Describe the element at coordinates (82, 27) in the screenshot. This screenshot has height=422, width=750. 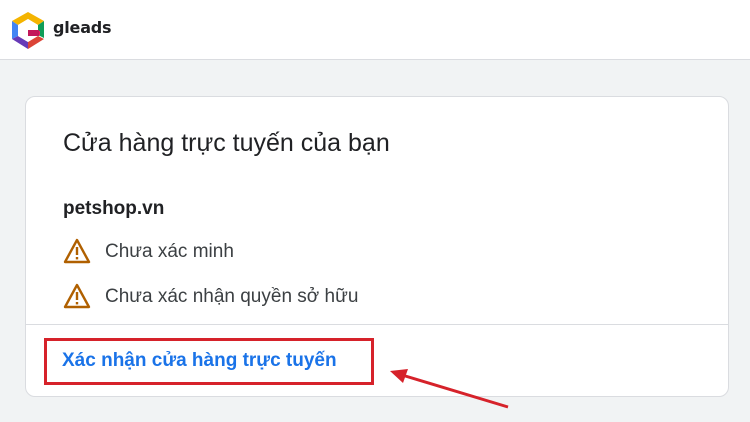
I see `brand-name: gleads` at that location.